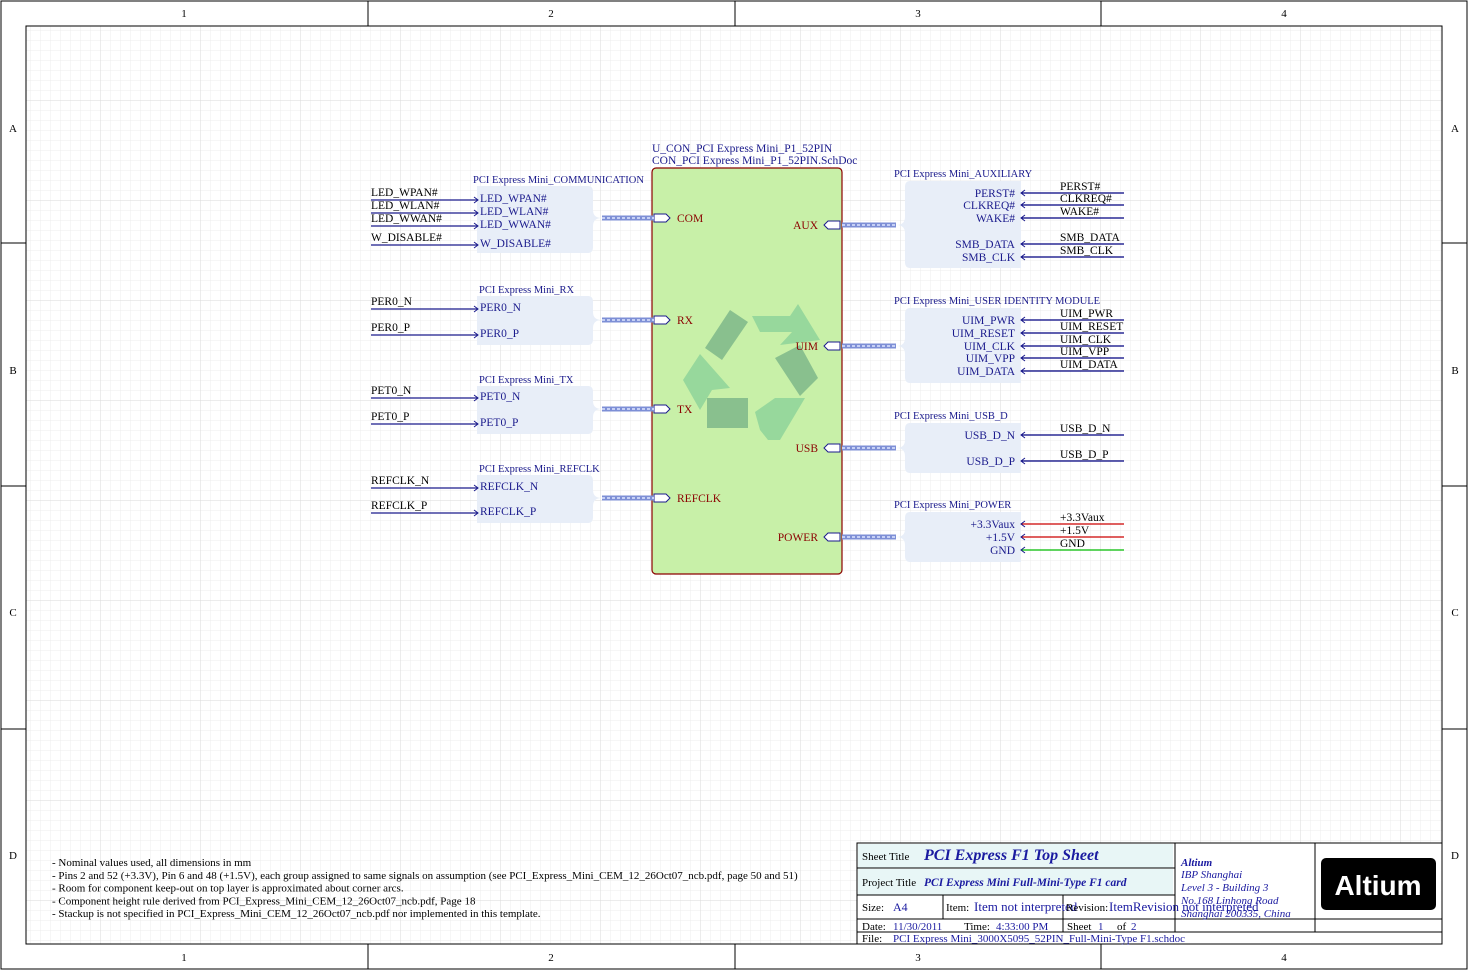 The width and height of the screenshot is (1469, 971). Describe the element at coordinates (918, 14) in the screenshot. I see `column-label-top: 3` at that location.